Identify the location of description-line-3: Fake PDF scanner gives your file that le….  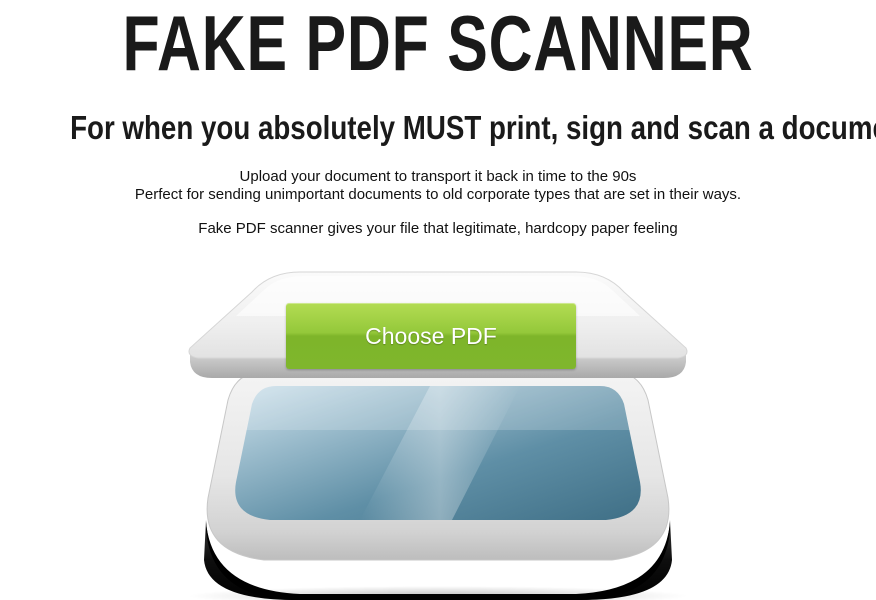
(438, 228).